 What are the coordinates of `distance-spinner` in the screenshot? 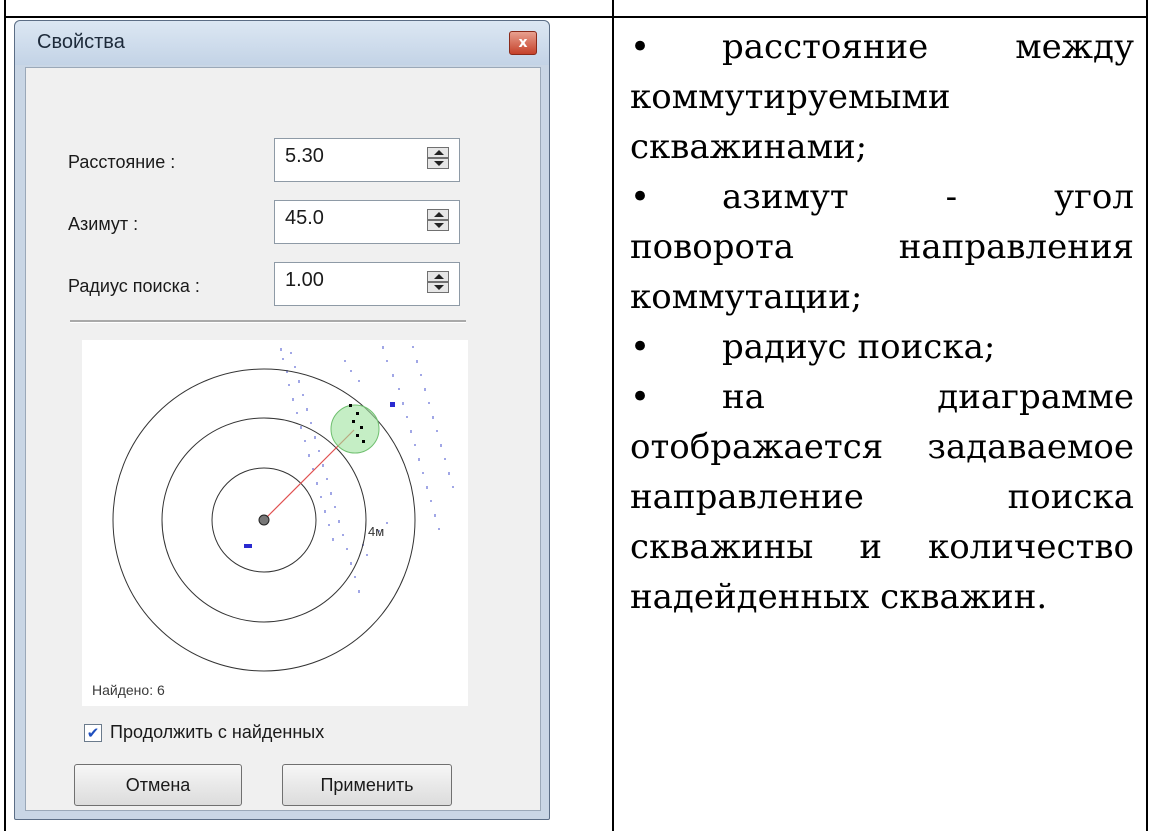 It's located at (438, 159).